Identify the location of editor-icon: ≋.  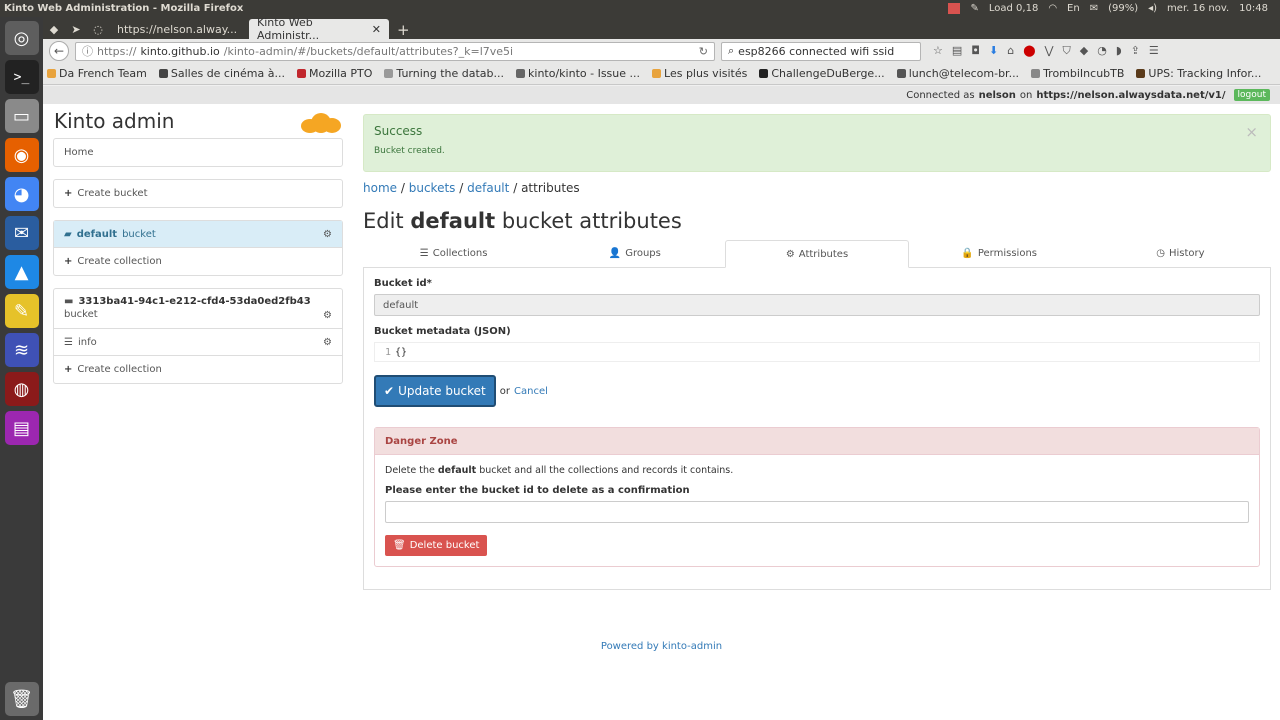
(21, 350).